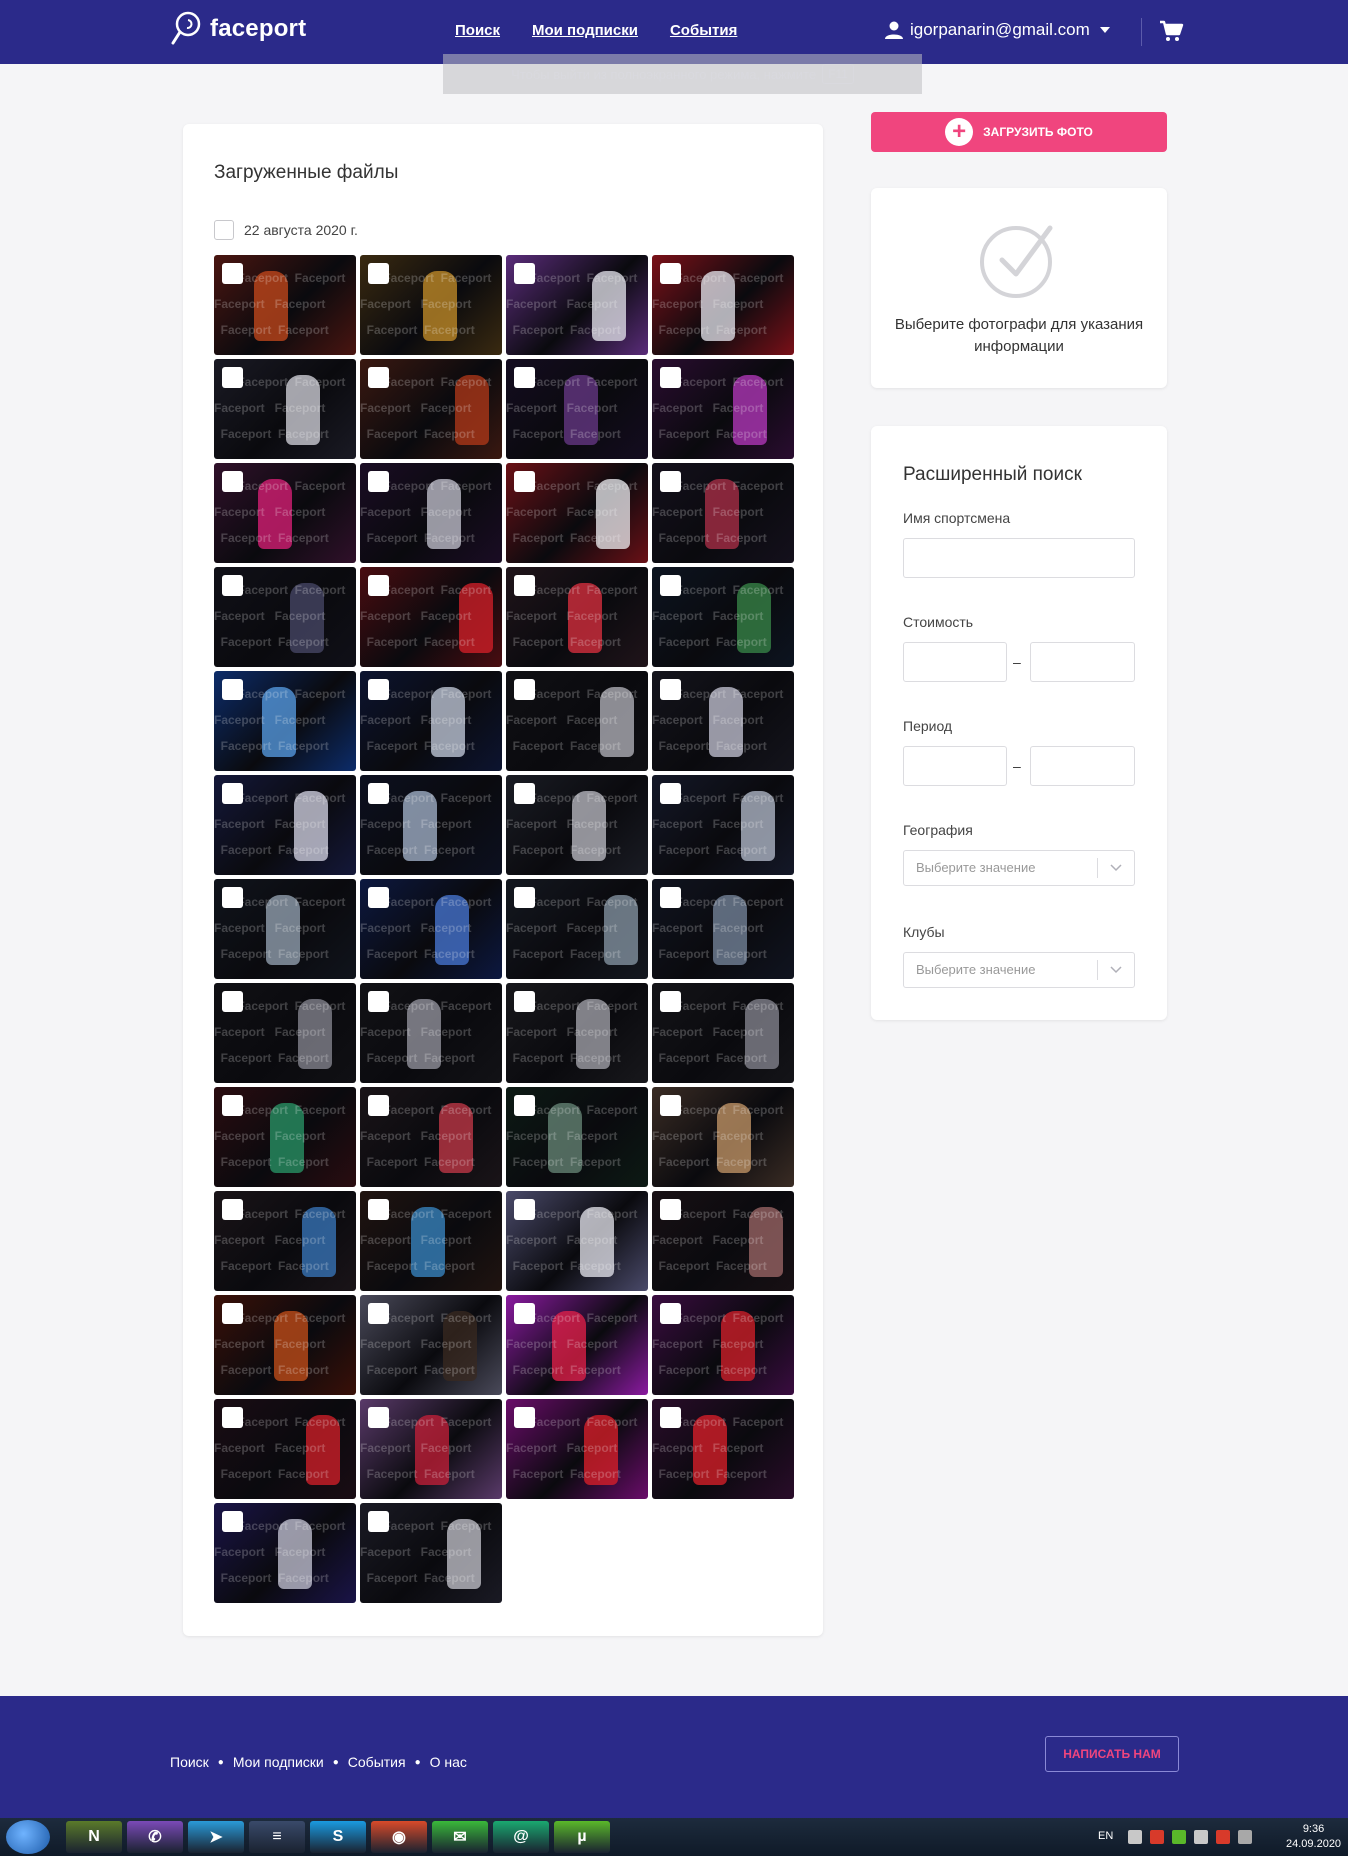 This screenshot has width=1348, height=1856. What do you see at coordinates (1245, 1837) in the screenshot?
I see `tray-signal-icon` at bounding box center [1245, 1837].